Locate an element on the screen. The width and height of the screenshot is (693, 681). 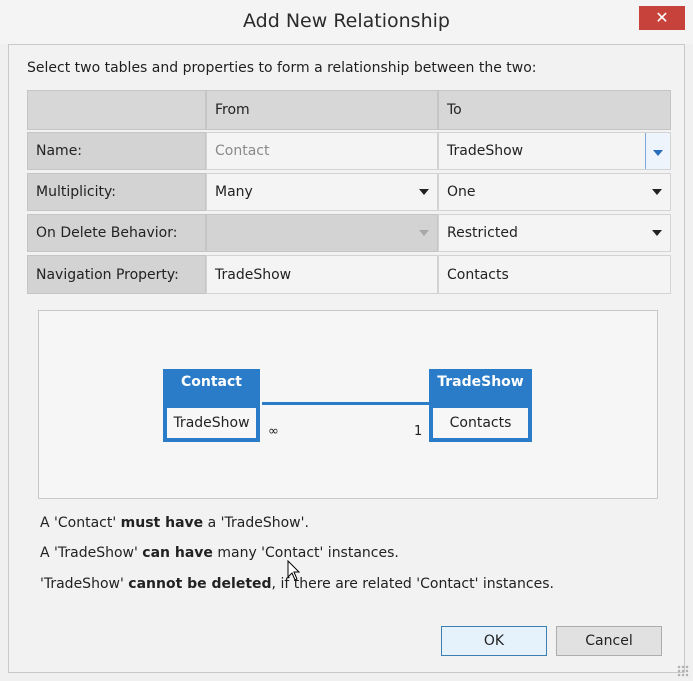
resize-grip-icon is located at coordinates (683, 671).